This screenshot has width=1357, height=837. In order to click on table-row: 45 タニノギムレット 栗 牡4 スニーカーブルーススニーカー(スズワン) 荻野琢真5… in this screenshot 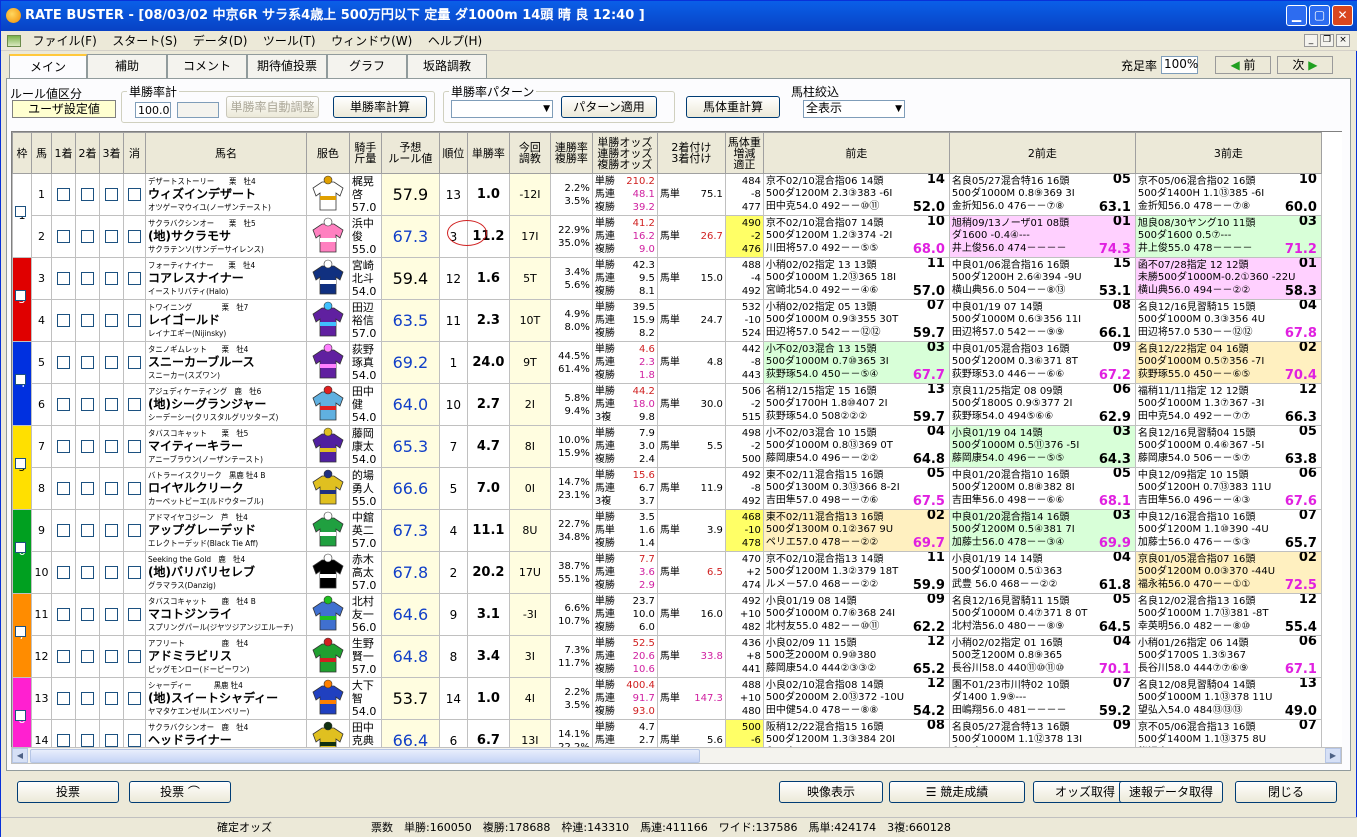, I will do `click(667, 383)`.